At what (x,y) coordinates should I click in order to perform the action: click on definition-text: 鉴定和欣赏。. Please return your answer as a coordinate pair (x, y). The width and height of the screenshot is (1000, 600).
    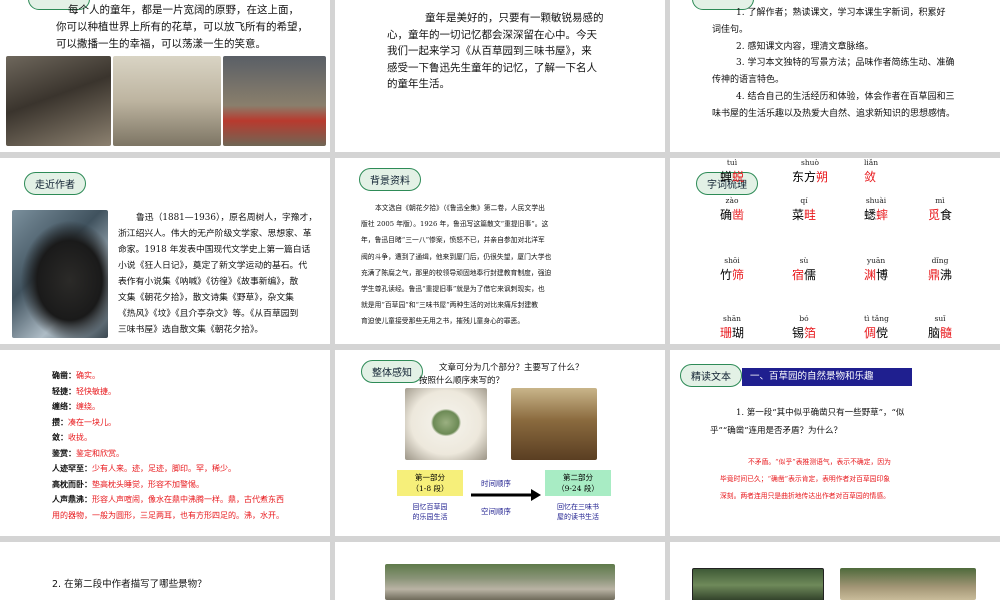
    Looking at the image, I should click on (100, 453).